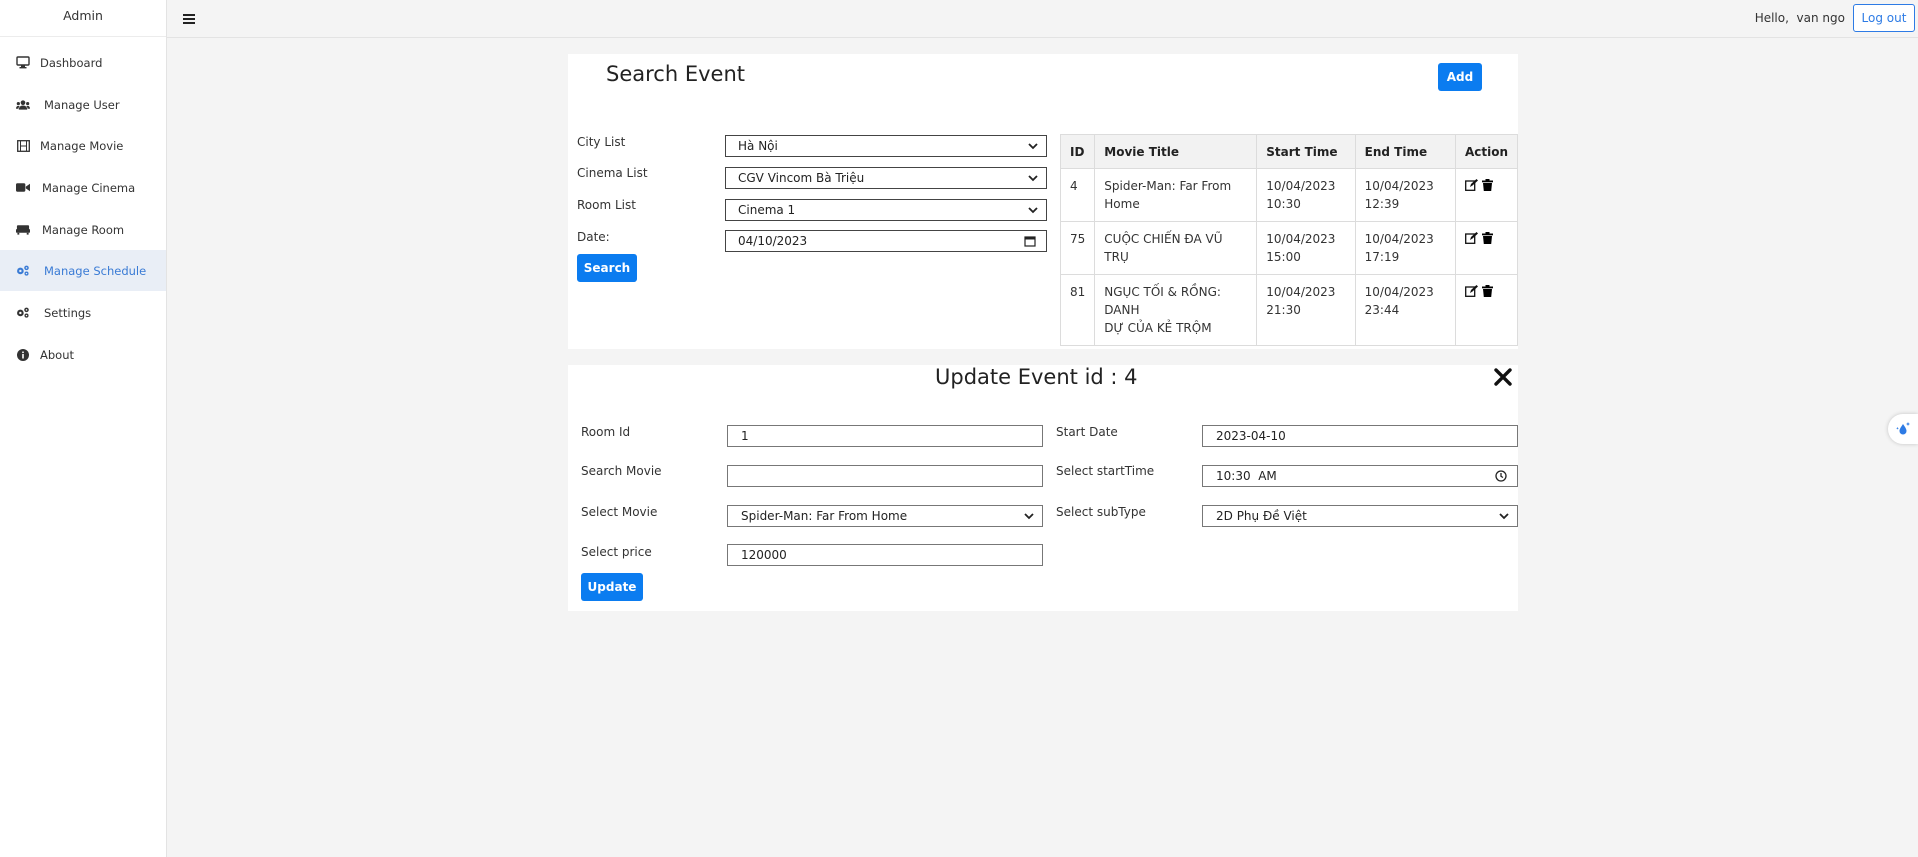  I want to click on film-icon, so click(23, 146).